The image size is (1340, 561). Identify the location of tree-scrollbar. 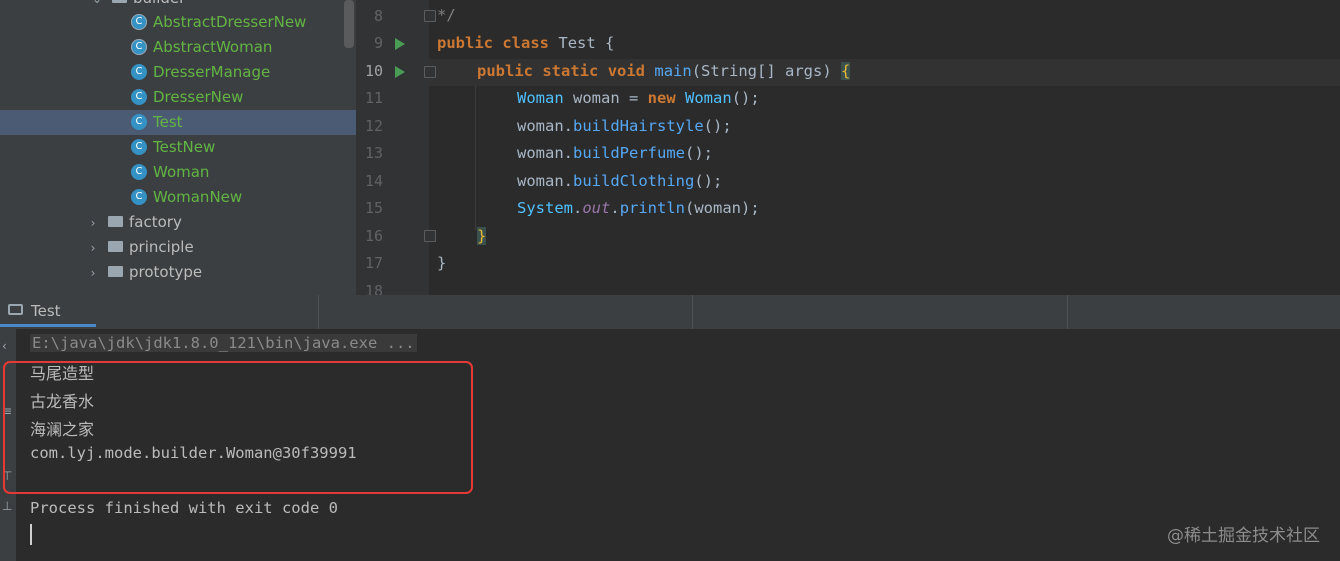
(349, 24).